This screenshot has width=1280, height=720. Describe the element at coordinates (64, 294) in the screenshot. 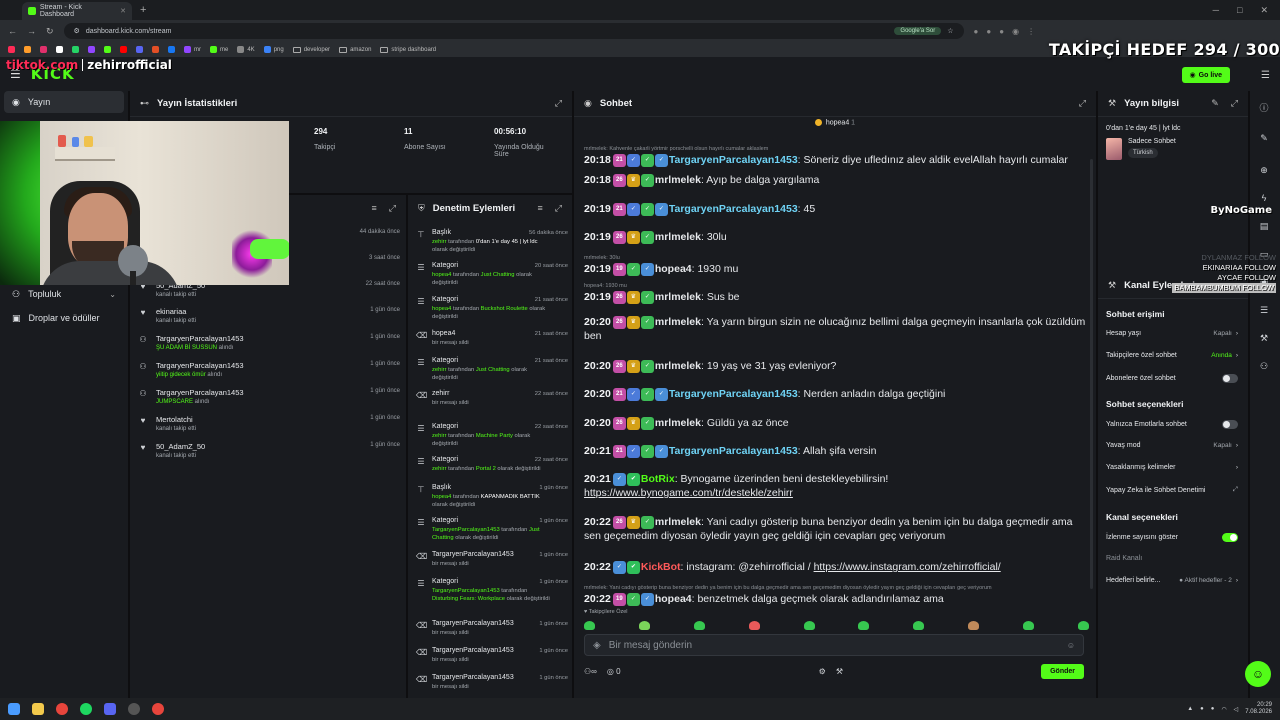

I see `sidebar-item-topluluk: ⚇ Topluluk ⌄` at that location.